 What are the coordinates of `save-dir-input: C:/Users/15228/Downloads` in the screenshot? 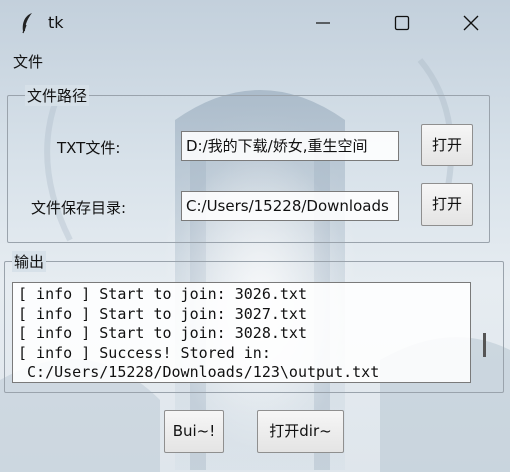 It's located at (290, 206).